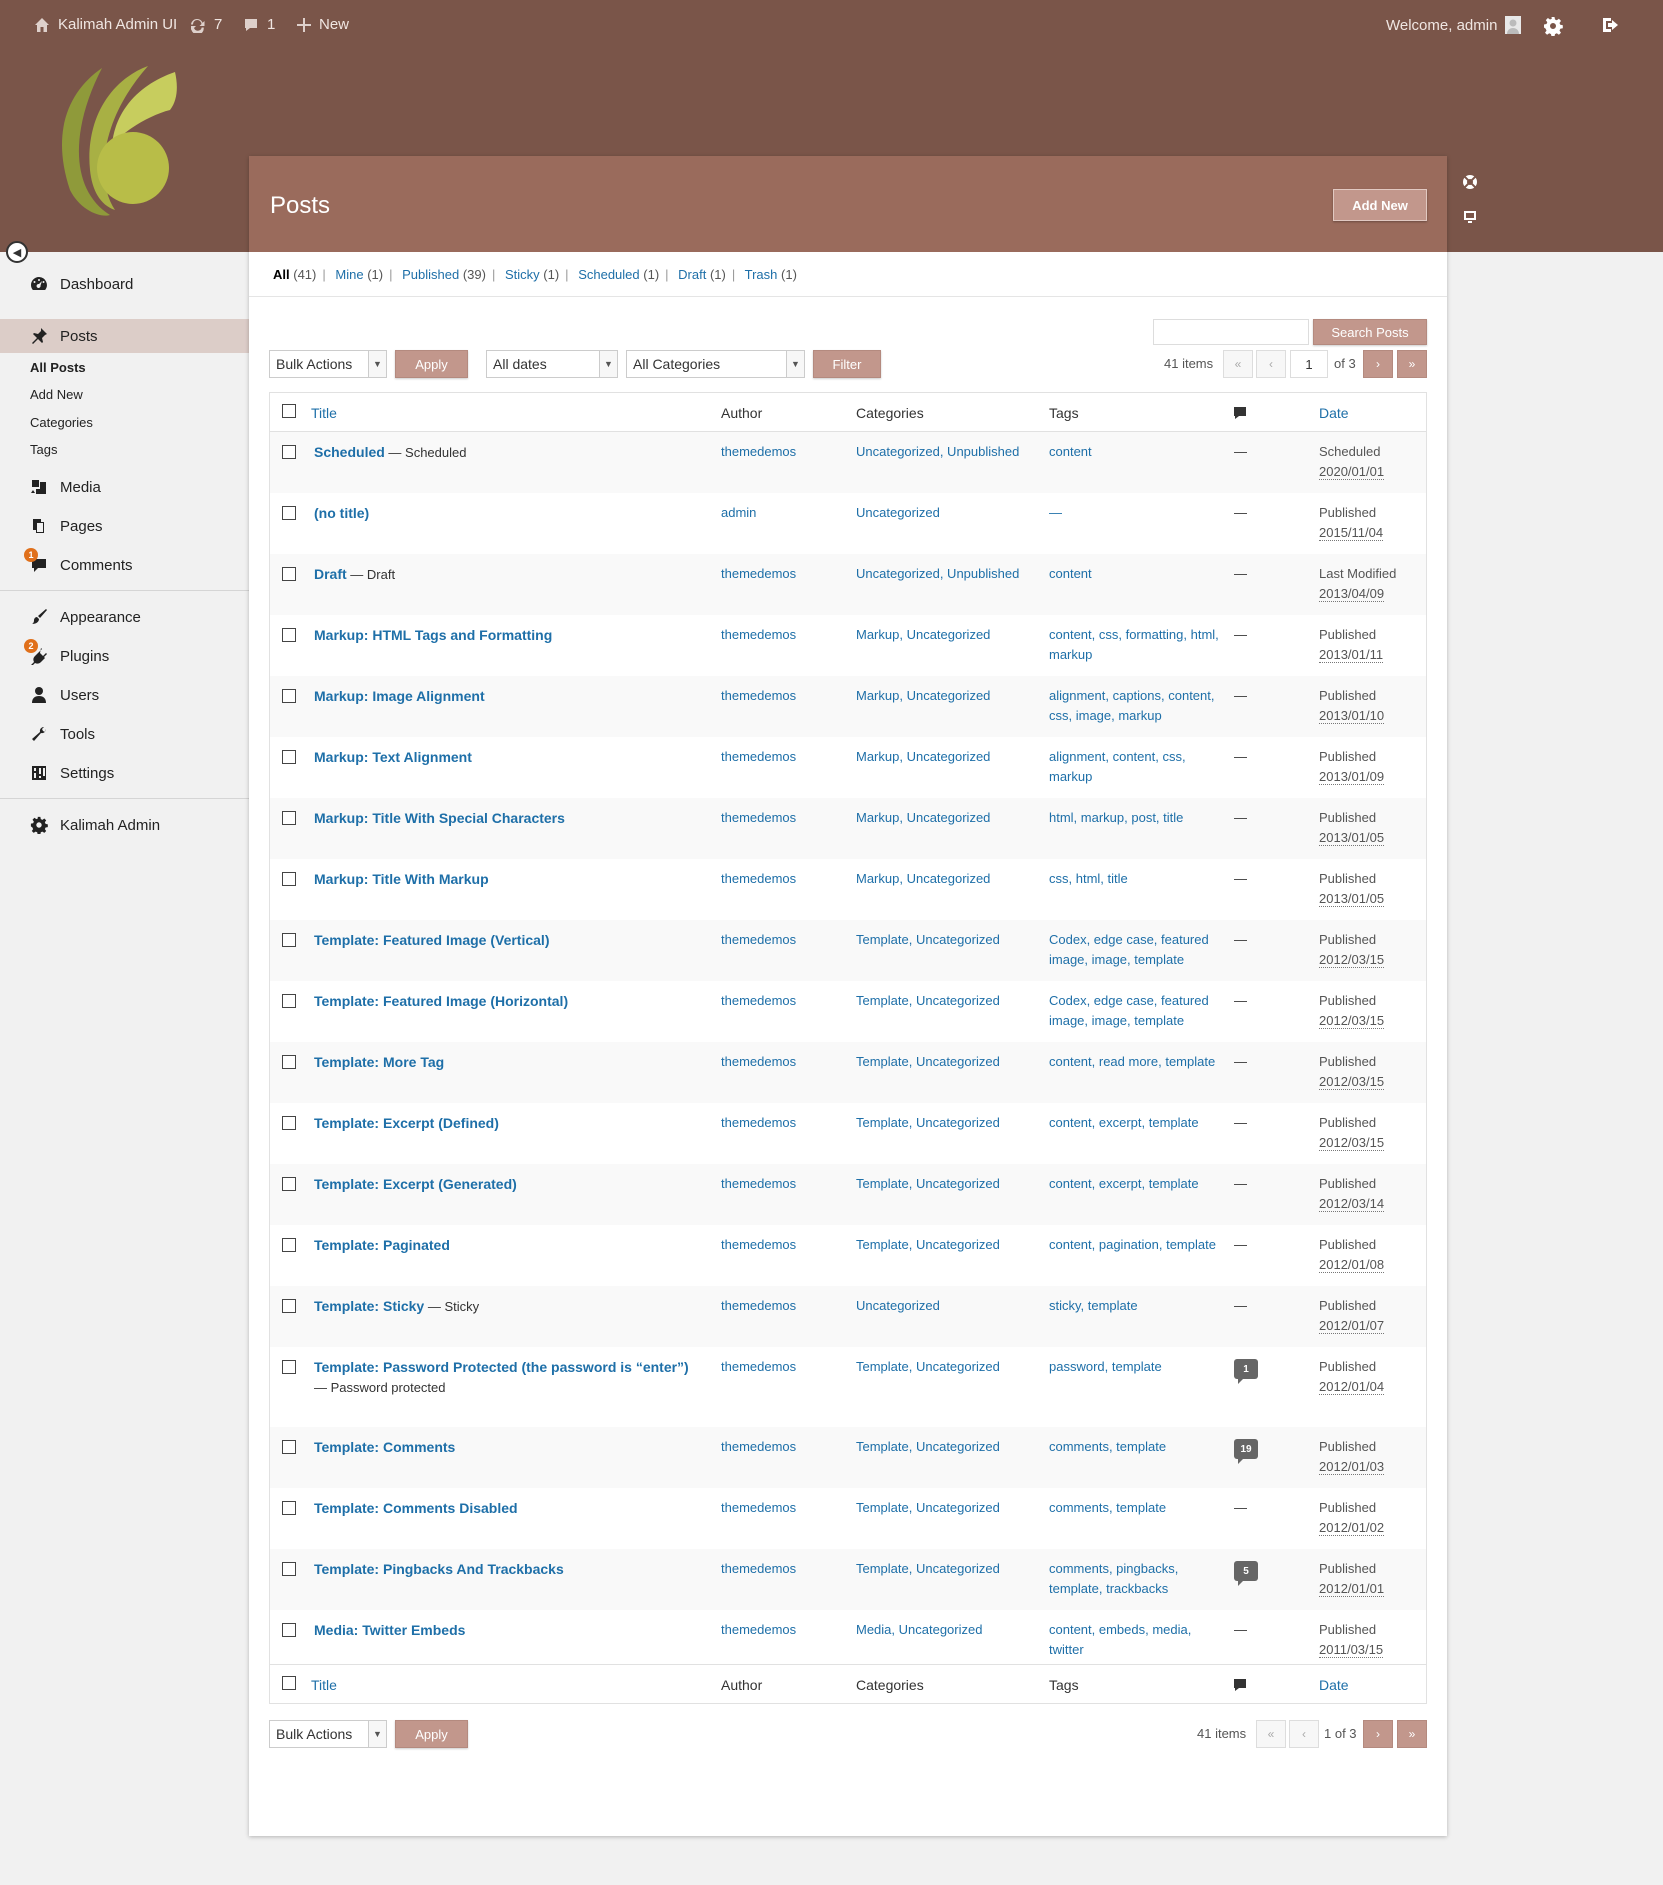 The width and height of the screenshot is (1663, 1885). Describe the element at coordinates (349, 274) in the screenshot. I see `status-link-mine: Mine` at that location.